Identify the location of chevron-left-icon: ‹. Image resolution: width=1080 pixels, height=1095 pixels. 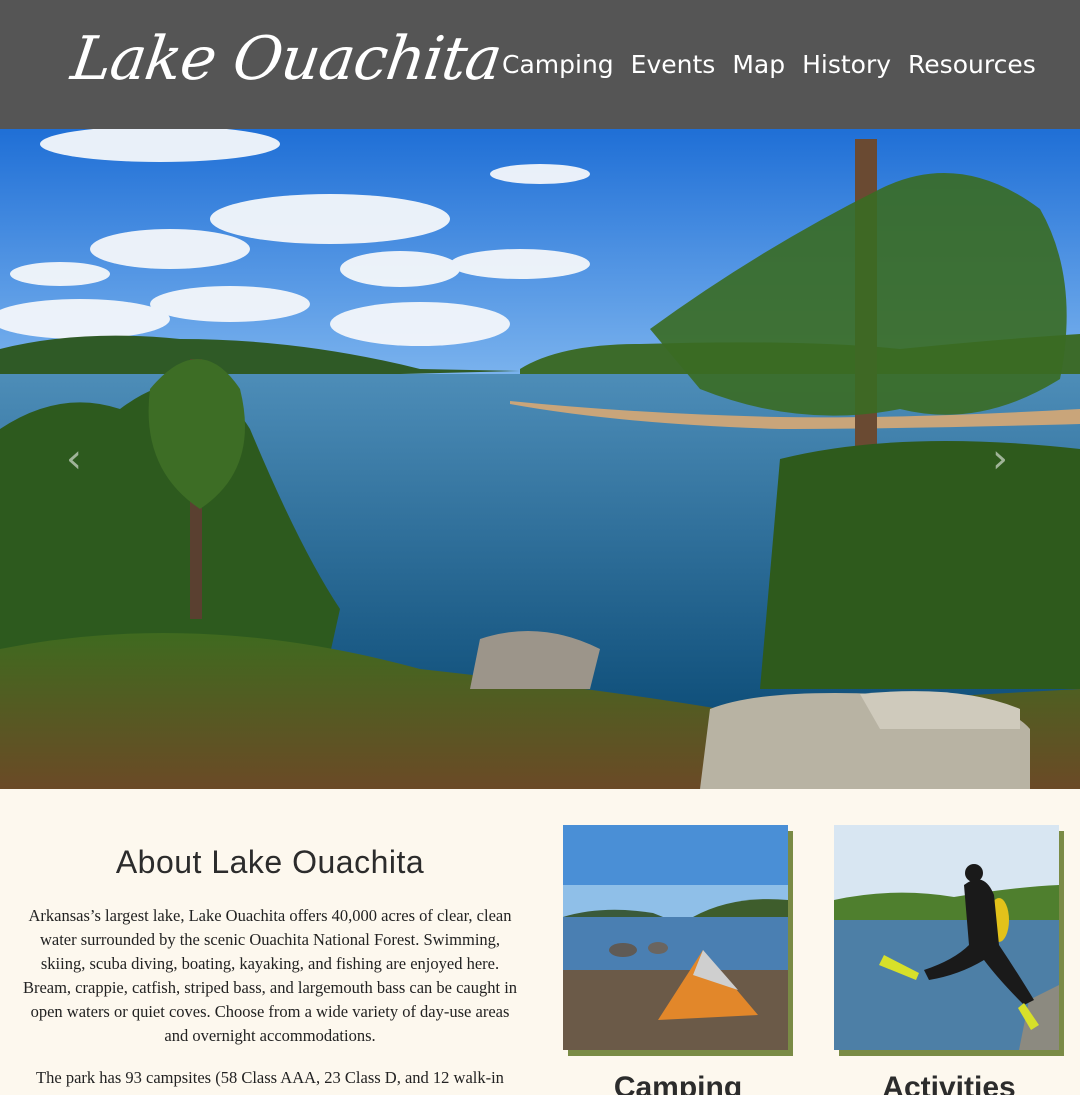
(74, 459).